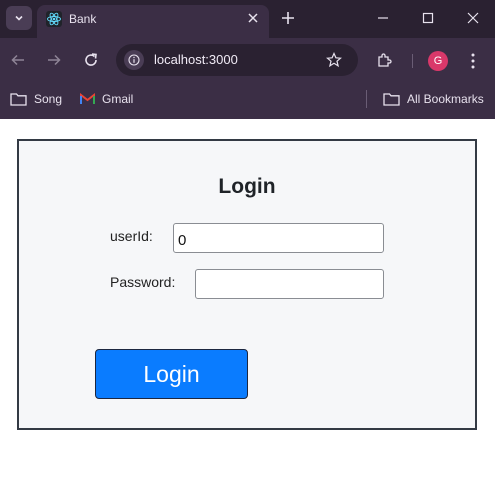 The height and width of the screenshot is (477, 495). I want to click on toolbar-divider, so click(412, 61).